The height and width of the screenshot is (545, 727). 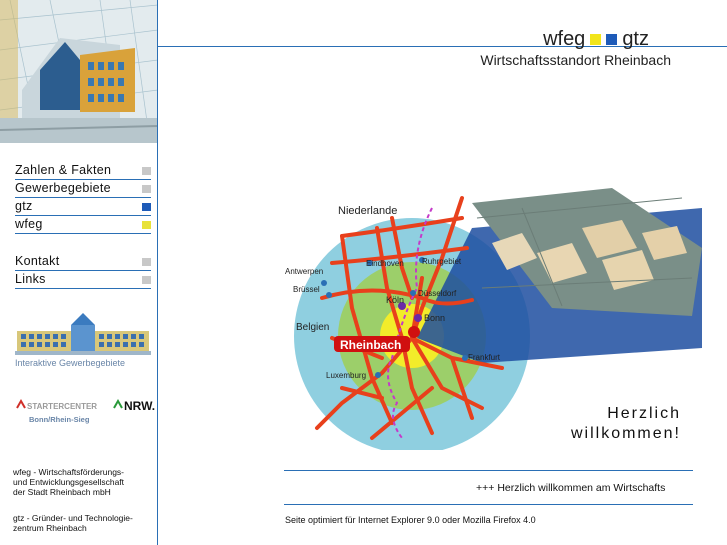 I want to click on news-ticker: +++ Herzlich willkommen am Wirtschafts, so click(x=571, y=488).